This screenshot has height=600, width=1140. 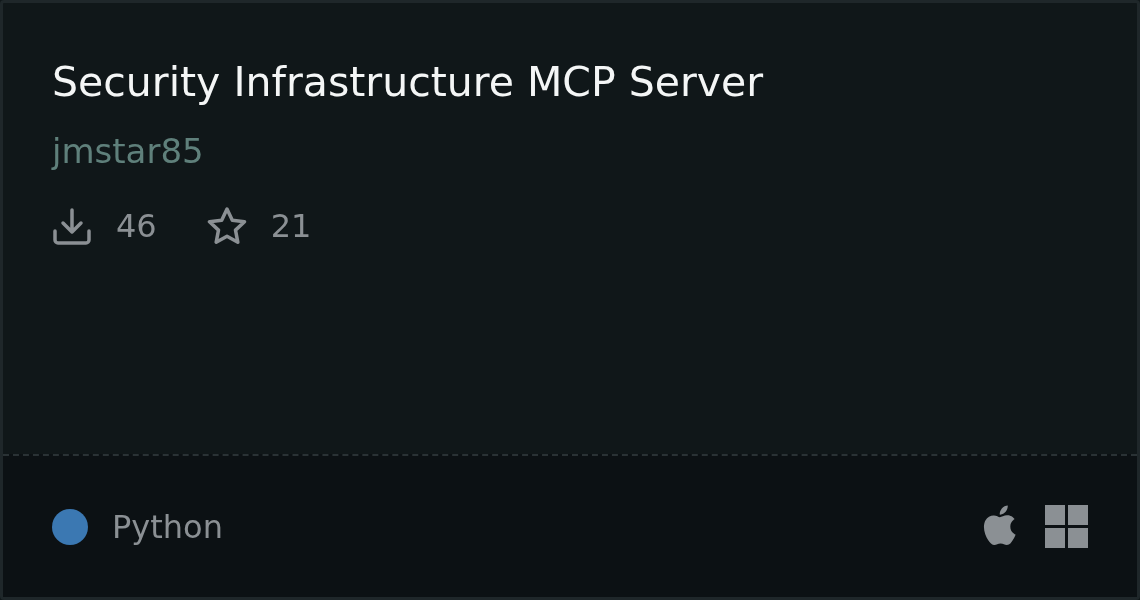 I want to click on card-title: Security Infrastructure MCP Server, so click(x=408, y=83).